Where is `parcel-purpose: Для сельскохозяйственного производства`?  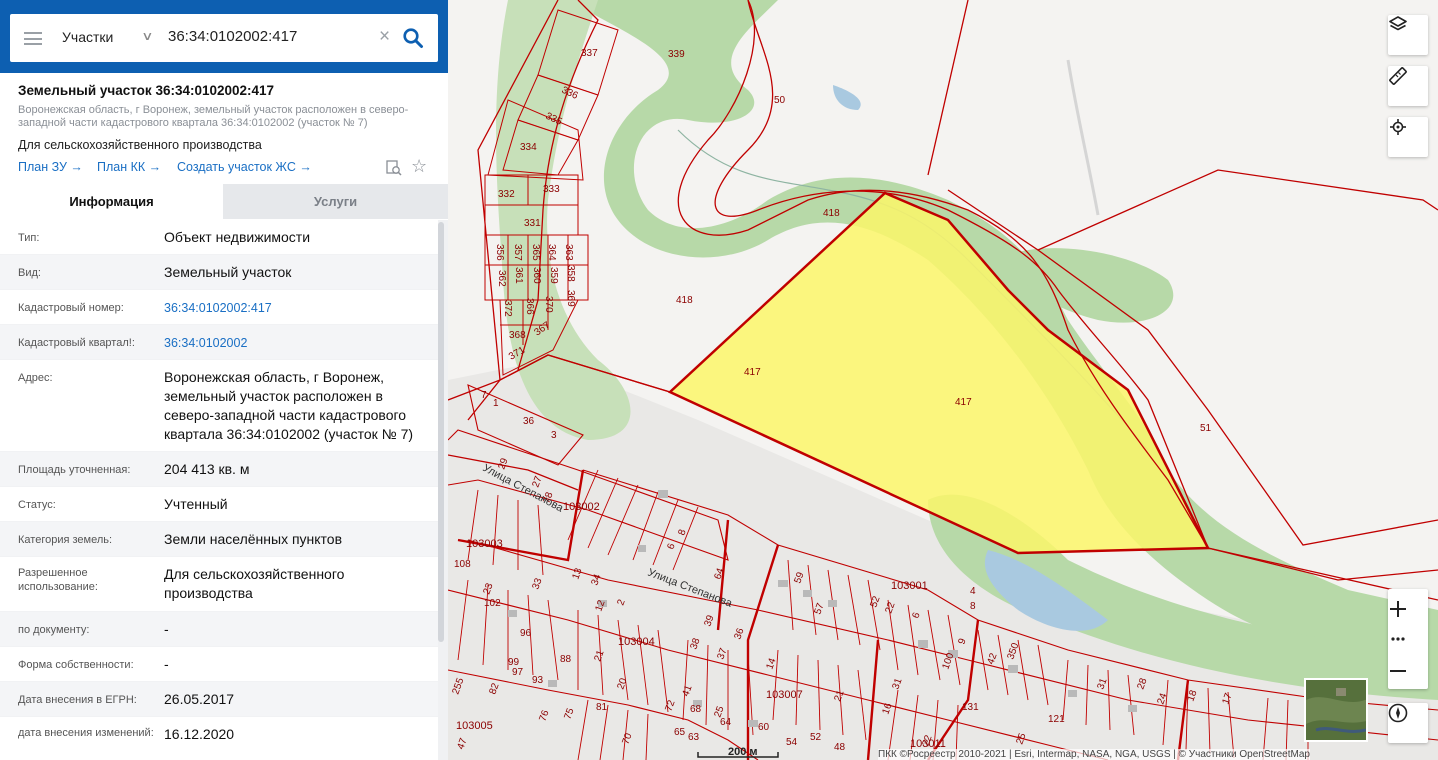
parcel-purpose: Для сельскохозяйственного производства is located at coordinates (140, 145).